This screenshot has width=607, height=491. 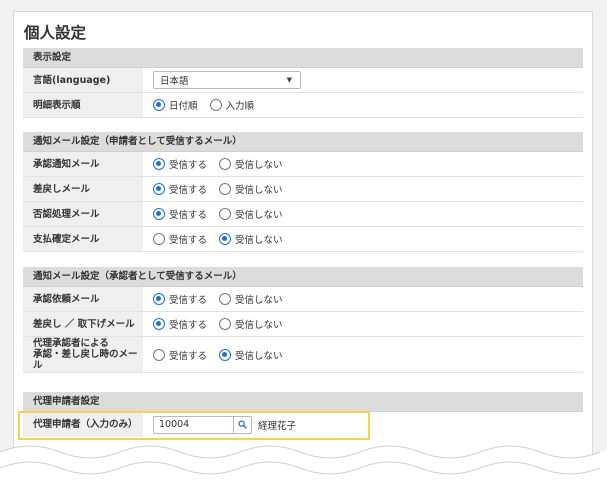 I want to click on sendback-withdraw-row: 差戻し ／ 取下げメール 受信する 受信しない, so click(x=303, y=324).